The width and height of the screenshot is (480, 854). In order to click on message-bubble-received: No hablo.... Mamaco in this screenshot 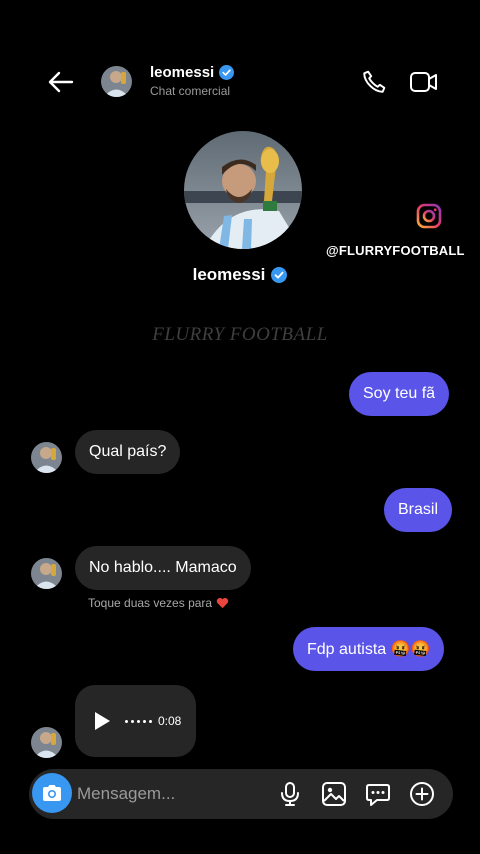, I will do `click(163, 568)`.